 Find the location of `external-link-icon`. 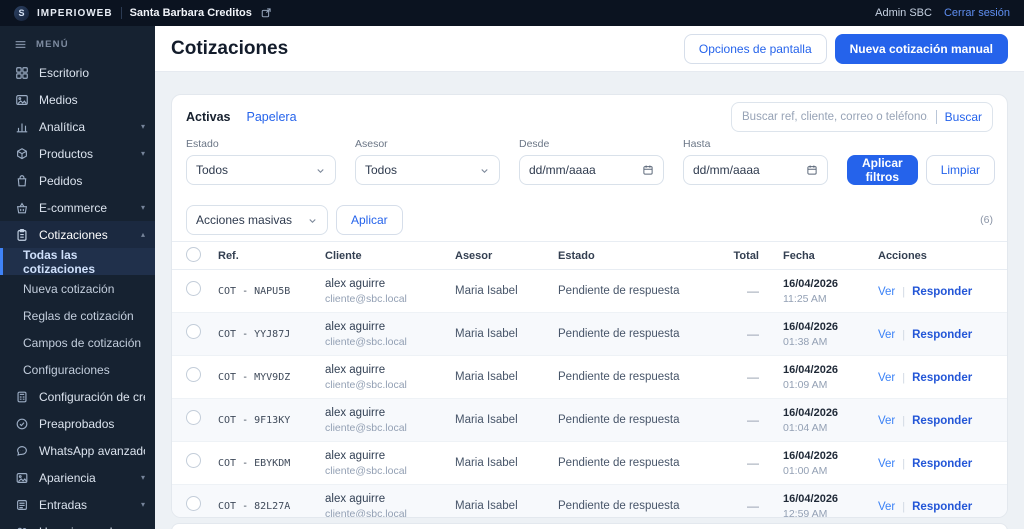

external-link-icon is located at coordinates (266, 13).